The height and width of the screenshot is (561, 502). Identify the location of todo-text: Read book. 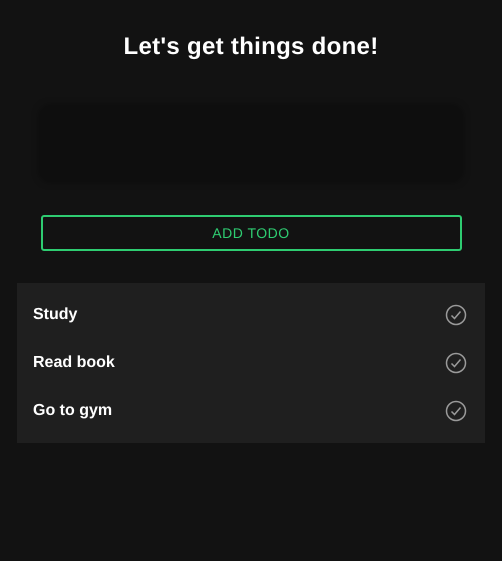
(74, 363).